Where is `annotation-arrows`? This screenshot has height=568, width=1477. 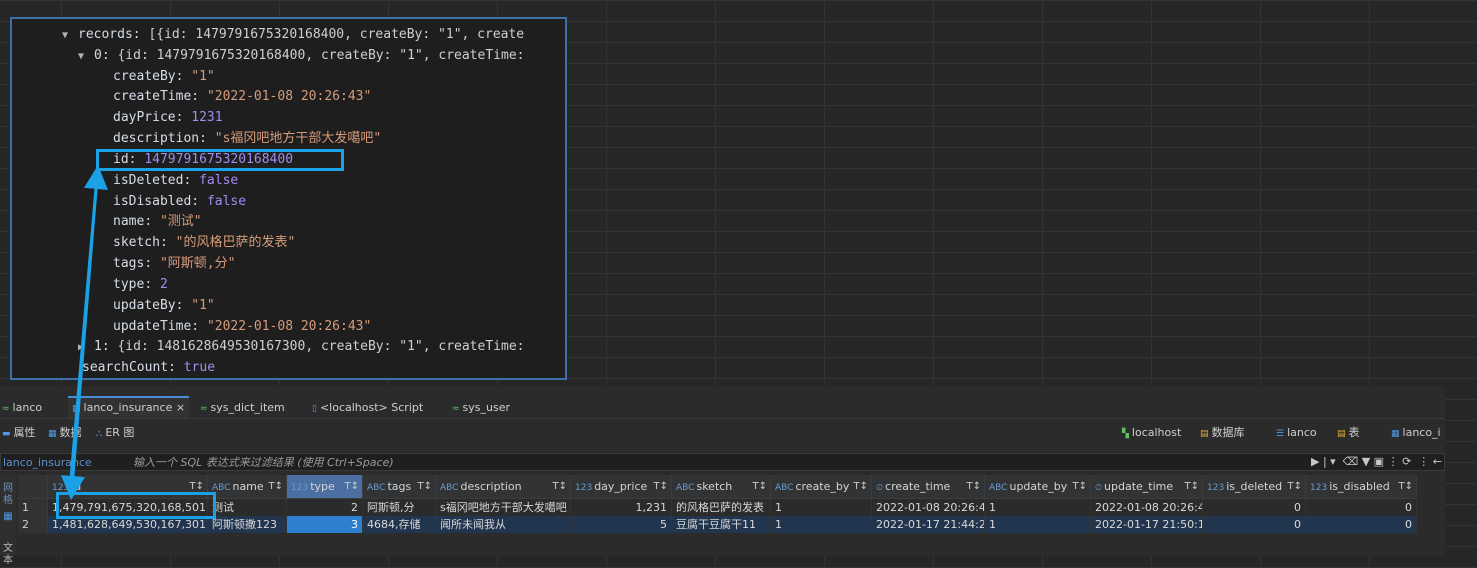
annotation-arrows is located at coordinates (84, 332).